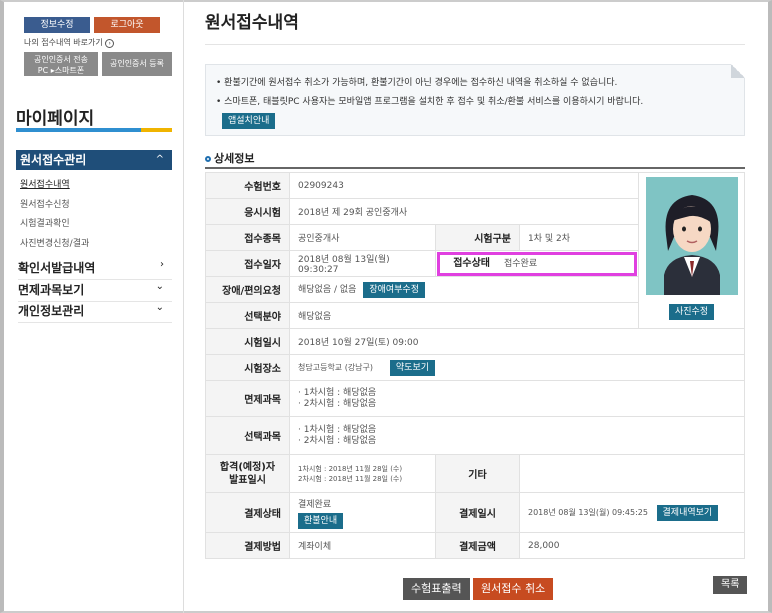  Describe the element at coordinates (162, 264) in the screenshot. I see `chevron-right-icon: ›` at that location.